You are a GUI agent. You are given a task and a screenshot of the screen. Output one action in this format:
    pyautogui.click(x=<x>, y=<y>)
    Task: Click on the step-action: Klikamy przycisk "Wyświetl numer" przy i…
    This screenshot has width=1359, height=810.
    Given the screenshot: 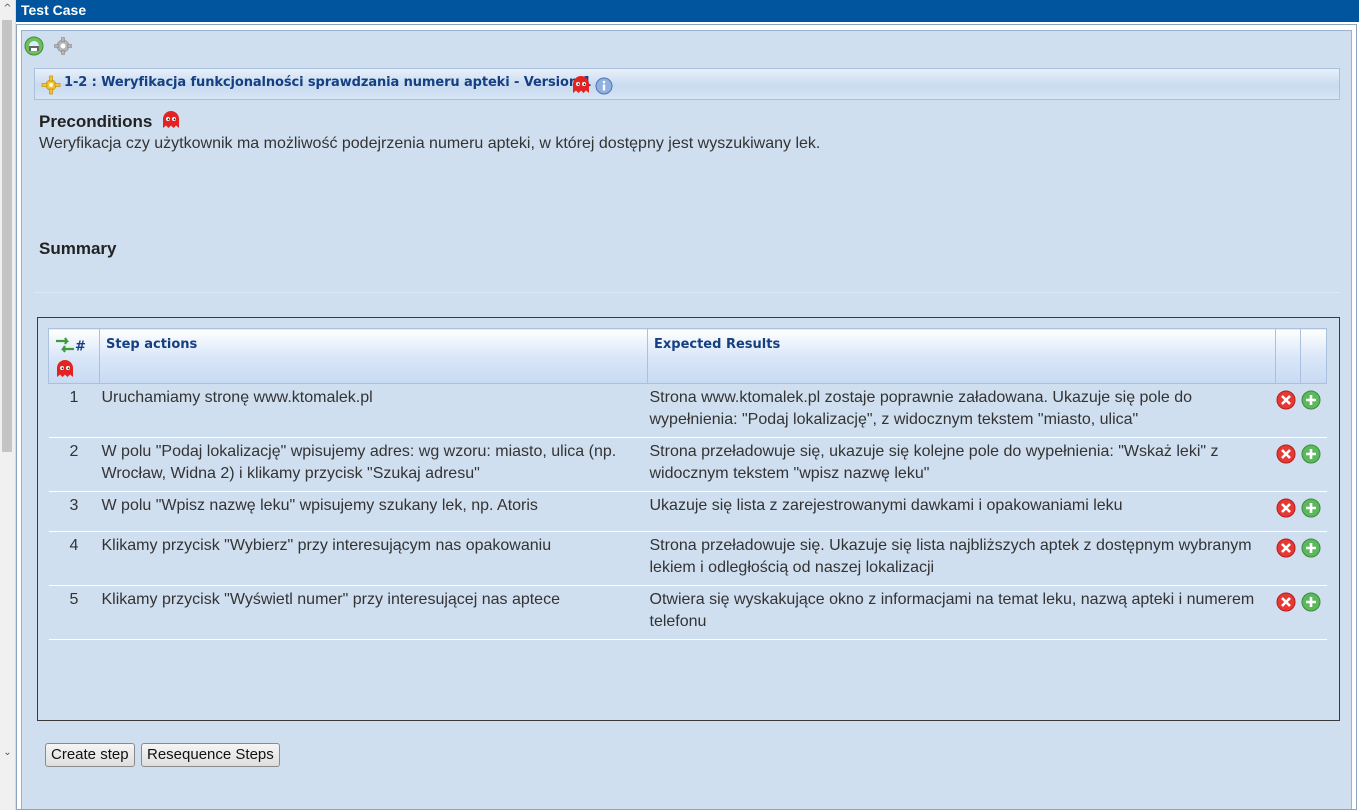 What is the action you would take?
    pyautogui.click(x=373, y=612)
    